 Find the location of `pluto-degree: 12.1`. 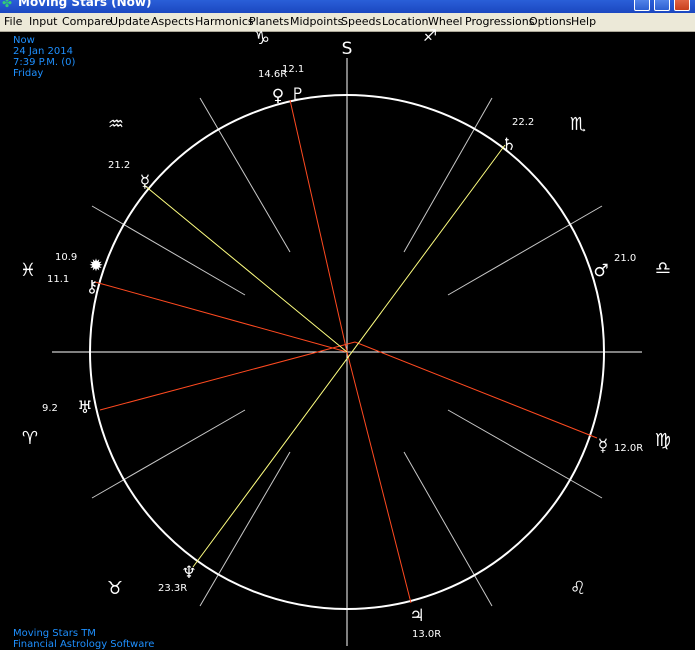

pluto-degree: 12.1 is located at coordinates (293, 69).